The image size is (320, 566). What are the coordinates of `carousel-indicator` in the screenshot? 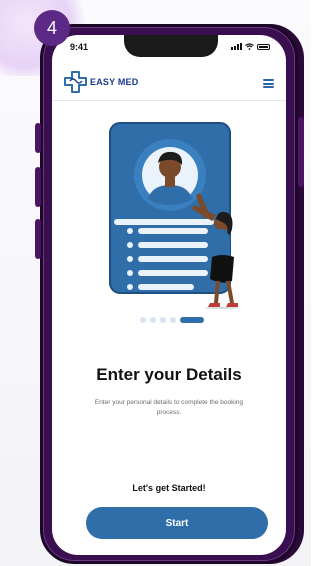 It's located at (172, 320).